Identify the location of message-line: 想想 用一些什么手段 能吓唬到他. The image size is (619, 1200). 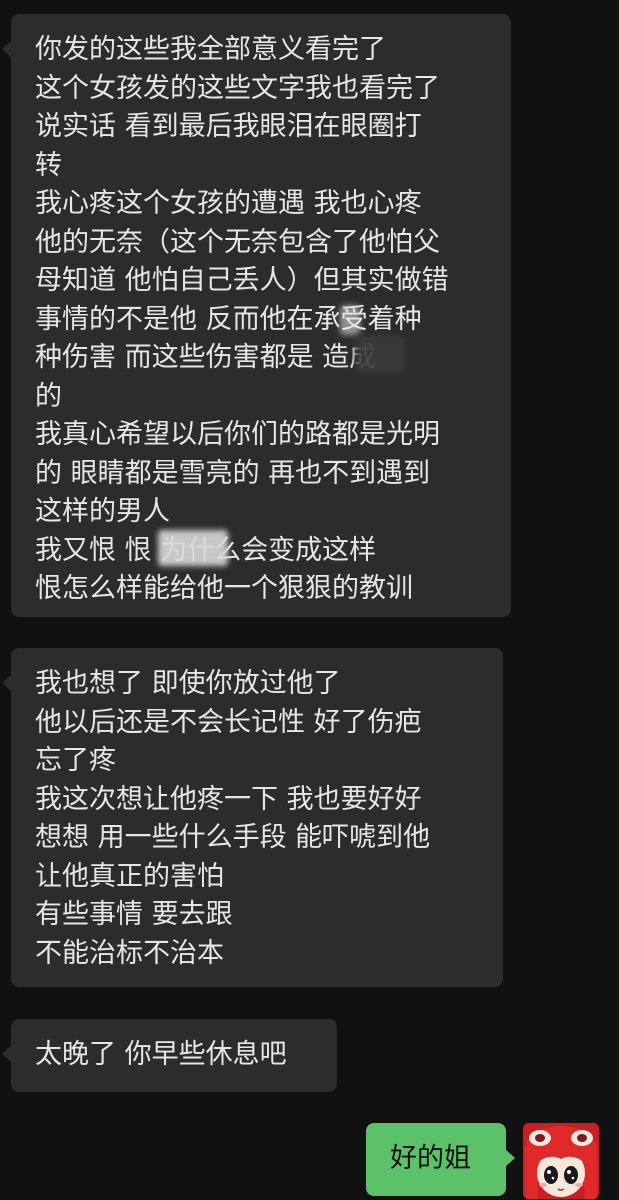
(233, 837).